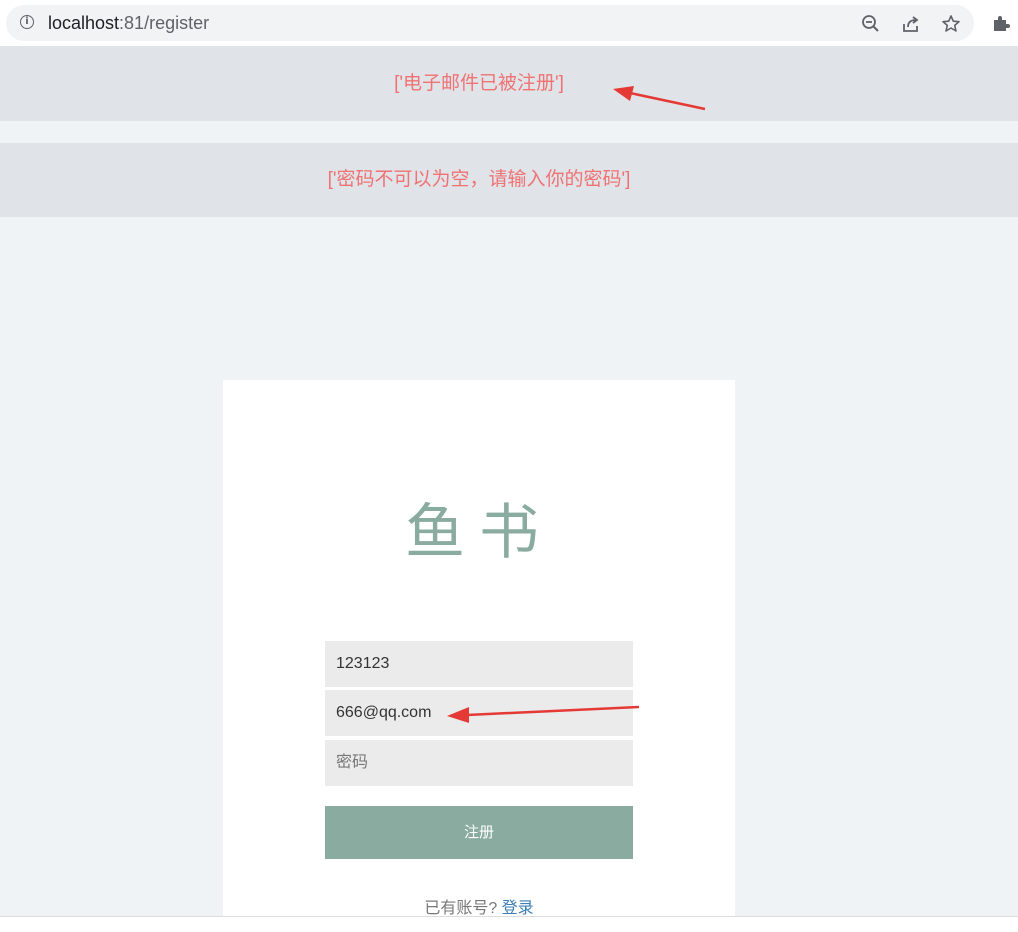 This screenshot has height=932, width=1018. What do you see at coordinates (164, 23) in the screenshot?
I see `url-path: :81/register` at bounding box center [164, 23].